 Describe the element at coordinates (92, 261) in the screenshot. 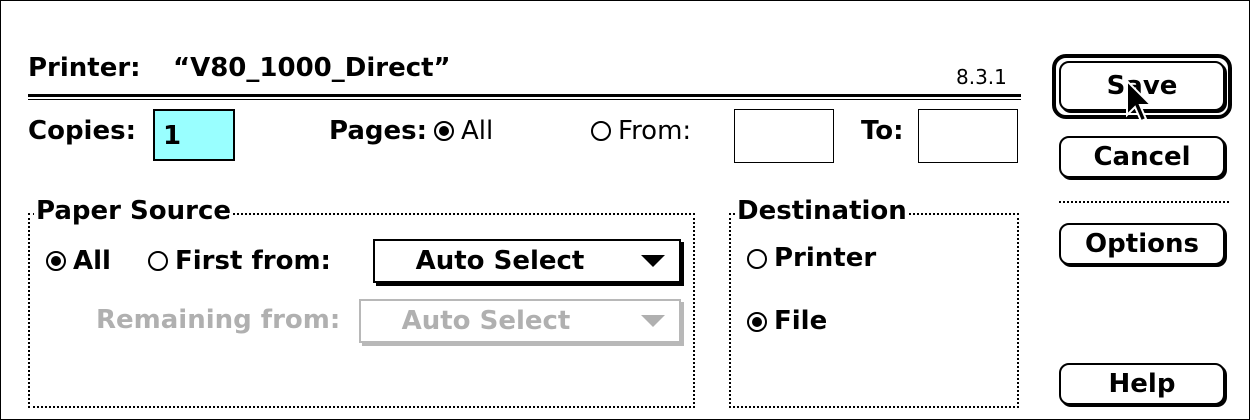

I see `paper-source-all-label: All` at that location.